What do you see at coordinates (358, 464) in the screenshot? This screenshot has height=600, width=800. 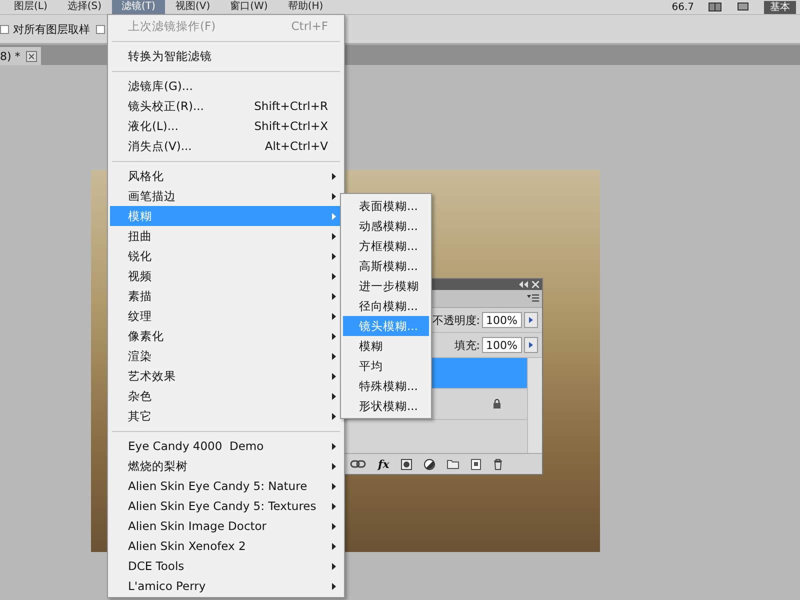 I see `link-icon` at bounding box center [358, 464].